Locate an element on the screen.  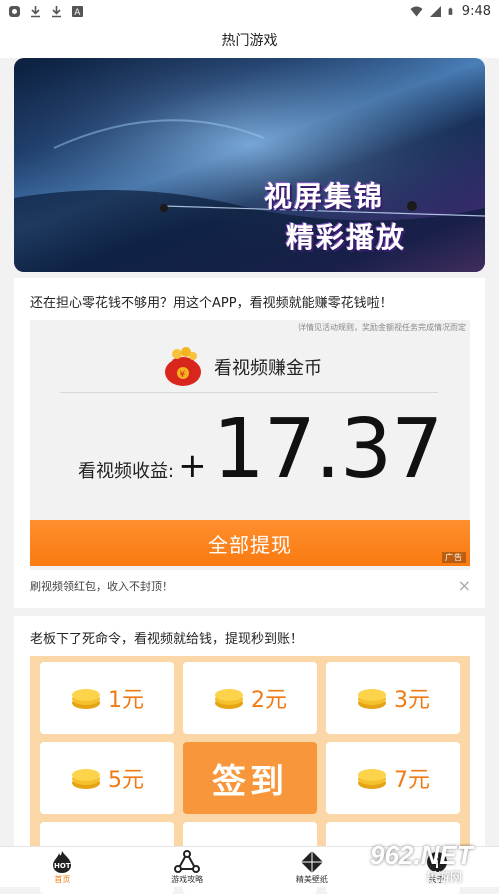
watermark-logo: 962.NET 乐游网 is located at coordinates (430, 862).